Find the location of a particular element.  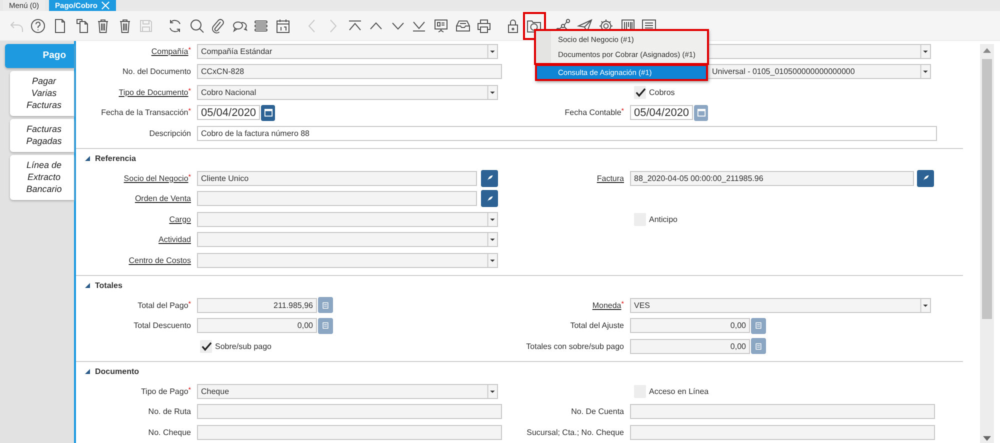

printer-icon is located at coordinates (484, 26).